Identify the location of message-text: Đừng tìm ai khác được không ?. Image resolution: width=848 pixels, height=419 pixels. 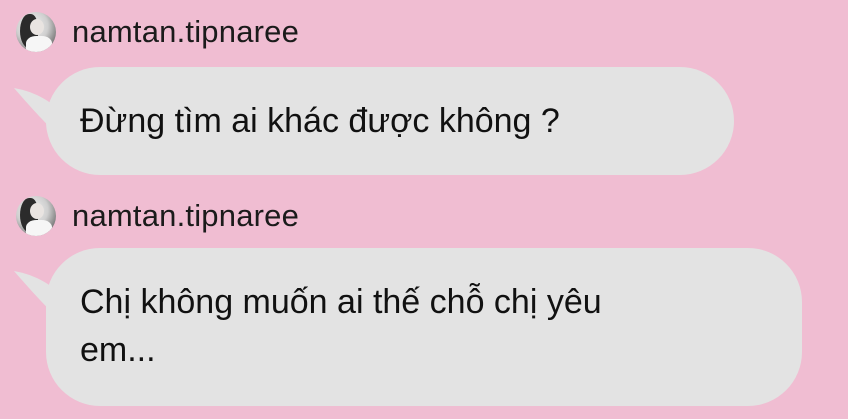
(320, 121).